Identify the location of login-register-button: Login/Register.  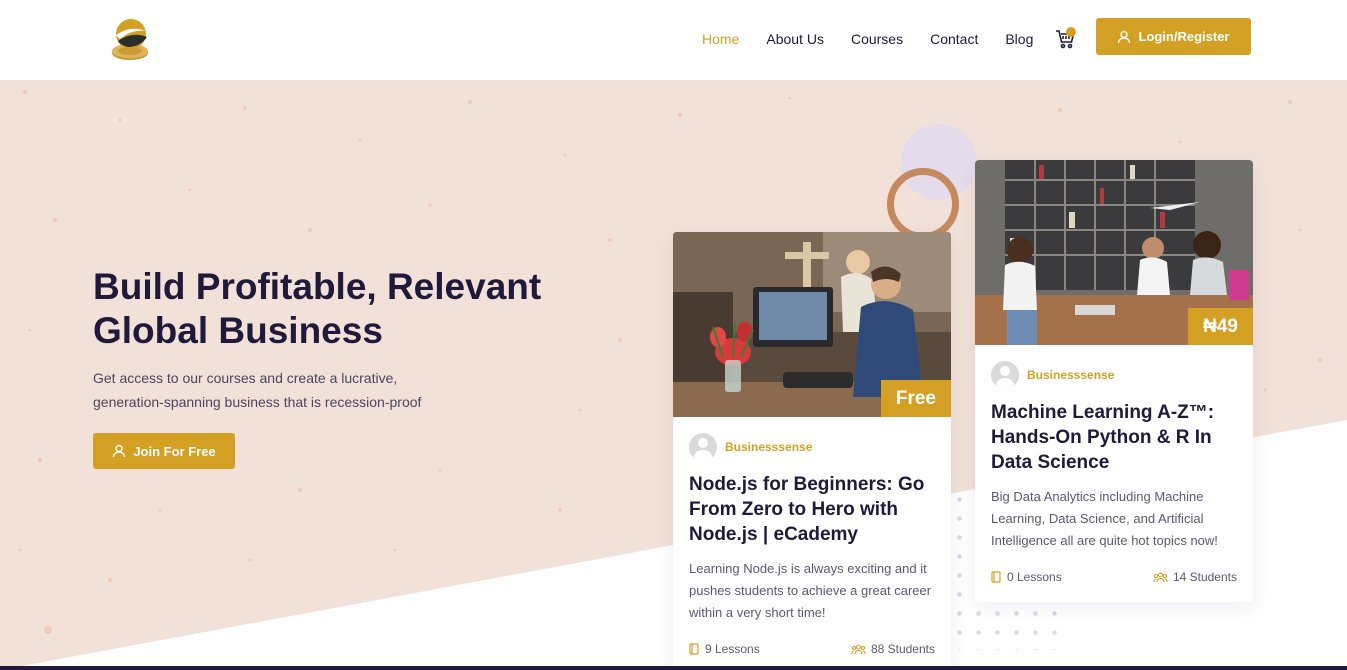
(1173, 36).